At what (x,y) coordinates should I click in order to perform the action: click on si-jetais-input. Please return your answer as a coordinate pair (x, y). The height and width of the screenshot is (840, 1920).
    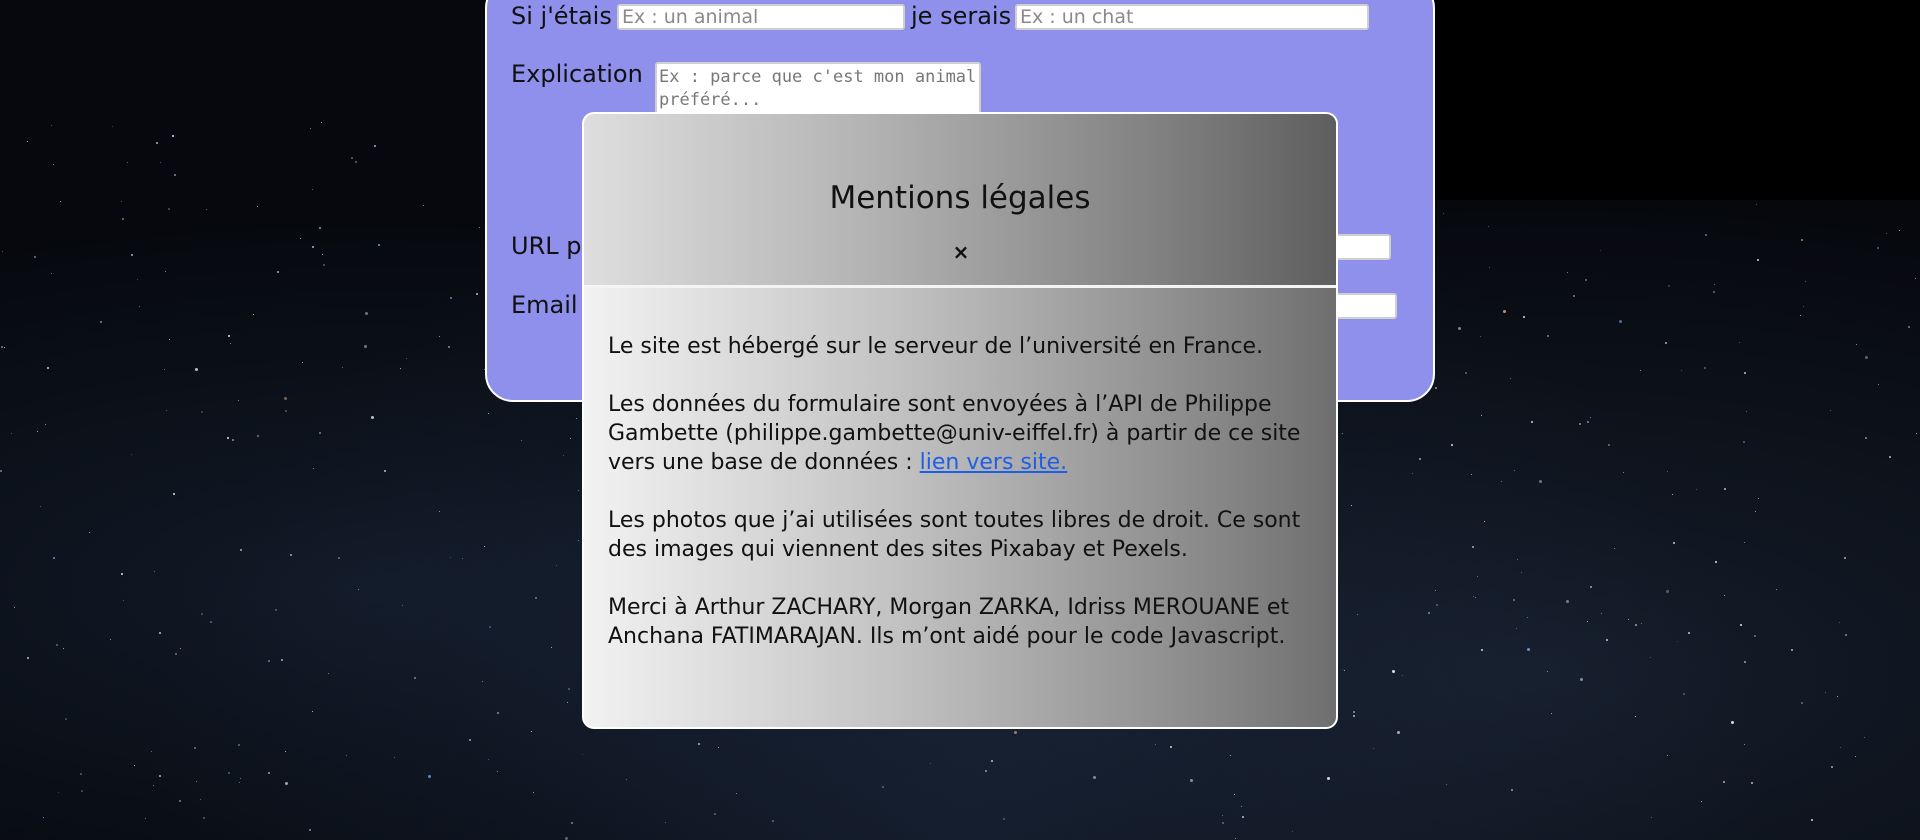
    Looking at the image, I should click on (761, 17).